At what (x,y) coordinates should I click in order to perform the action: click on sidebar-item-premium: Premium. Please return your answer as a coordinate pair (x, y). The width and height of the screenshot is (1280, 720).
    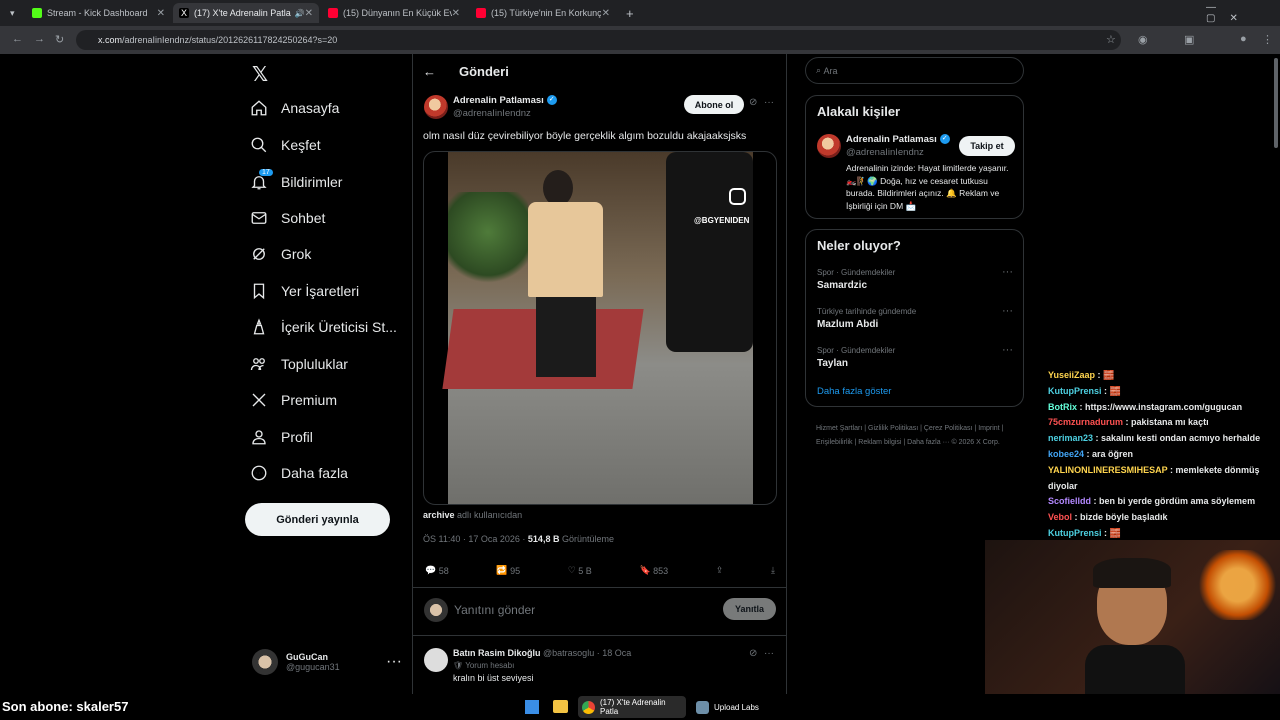
    Looking at the image, I should click on (293, 400).